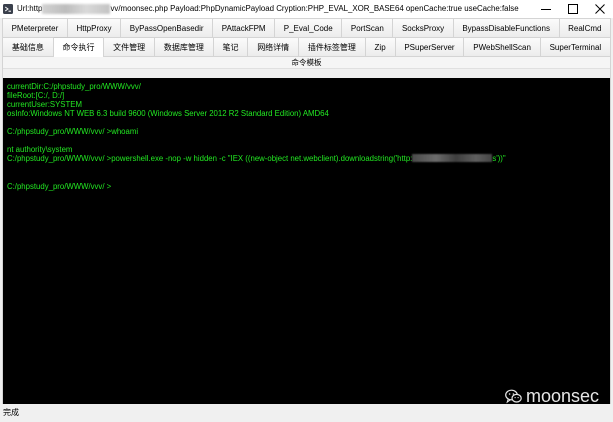 This screenshot has width=613, height=422. I want to click on terminal-line: currentDir:C:/phpstudy_pro/WWW/vvv/, so click(74, 86).